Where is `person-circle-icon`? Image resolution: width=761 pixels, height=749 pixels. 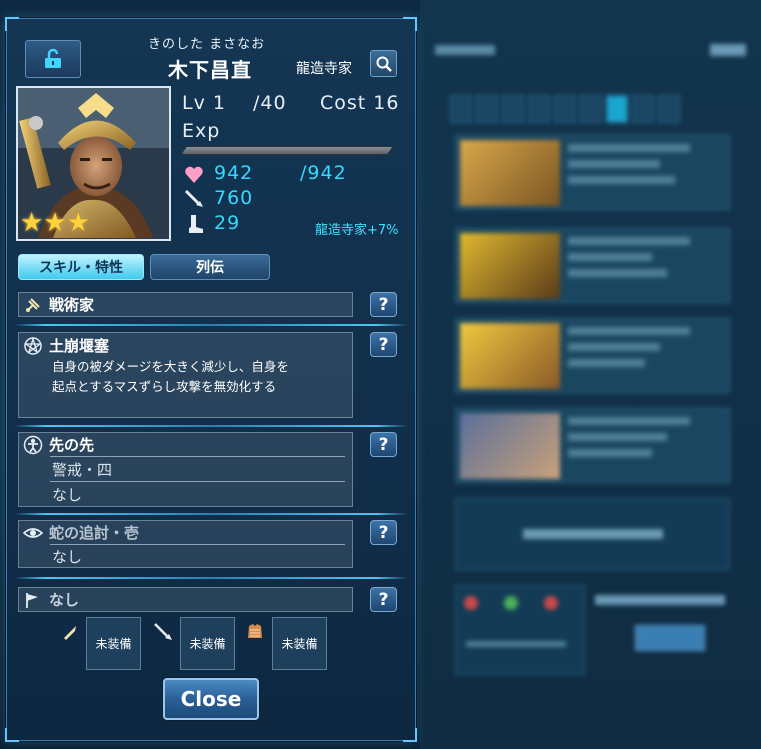 person-circle-icon is located at coordinates (33, 445).